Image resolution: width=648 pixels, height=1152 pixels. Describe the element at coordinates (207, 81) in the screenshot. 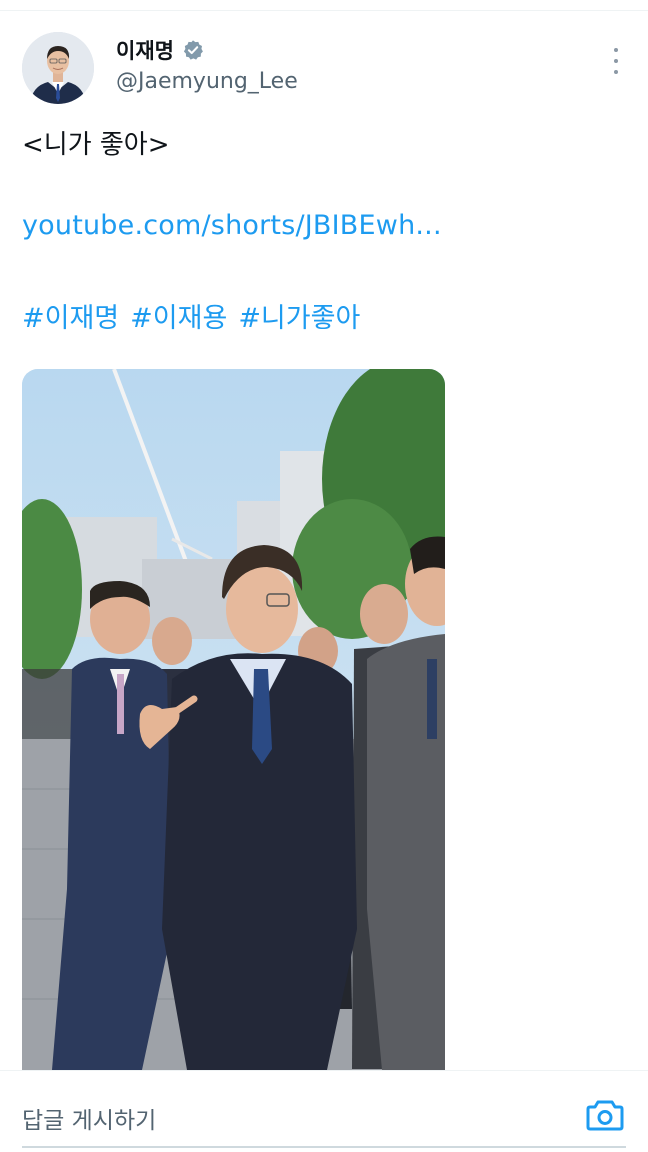

I see `author-handle: @Jaemyung_Lee` at that location.